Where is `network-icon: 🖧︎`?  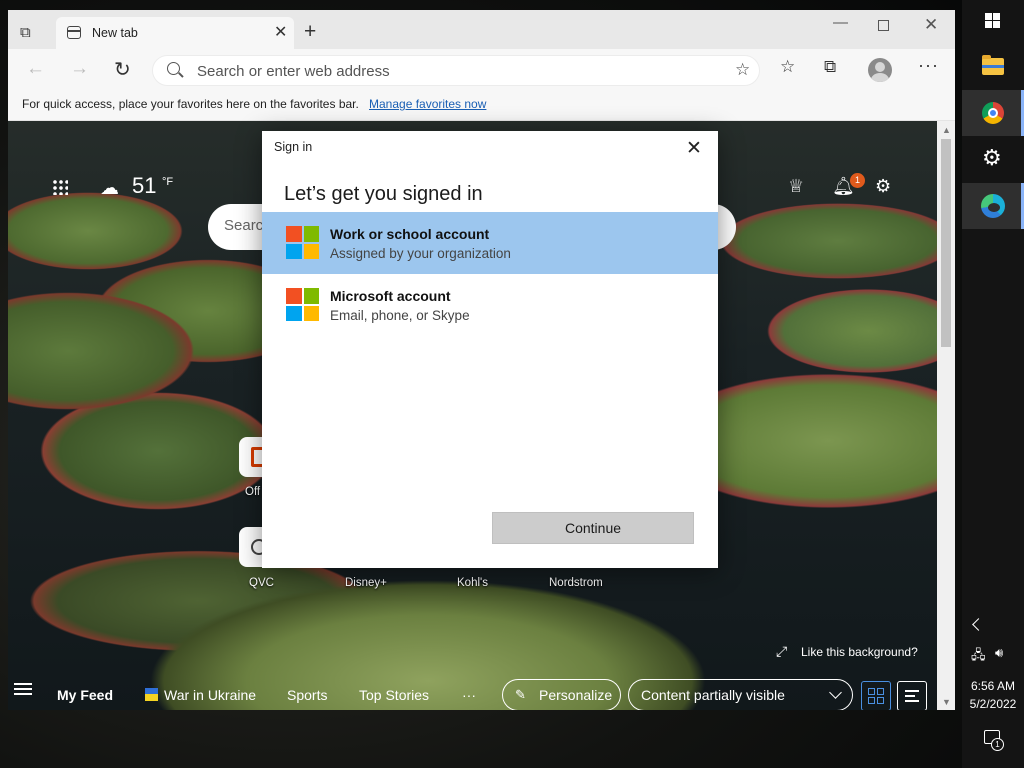
network-icon: 🖧︎ is located at coordinates (978, 657).